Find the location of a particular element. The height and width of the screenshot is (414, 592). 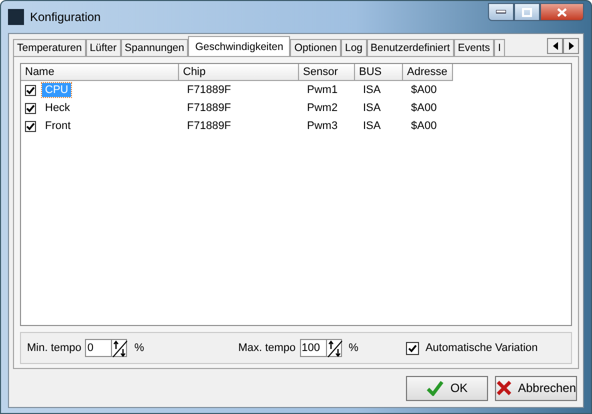

close-icon is located at coordinates (562, 12).